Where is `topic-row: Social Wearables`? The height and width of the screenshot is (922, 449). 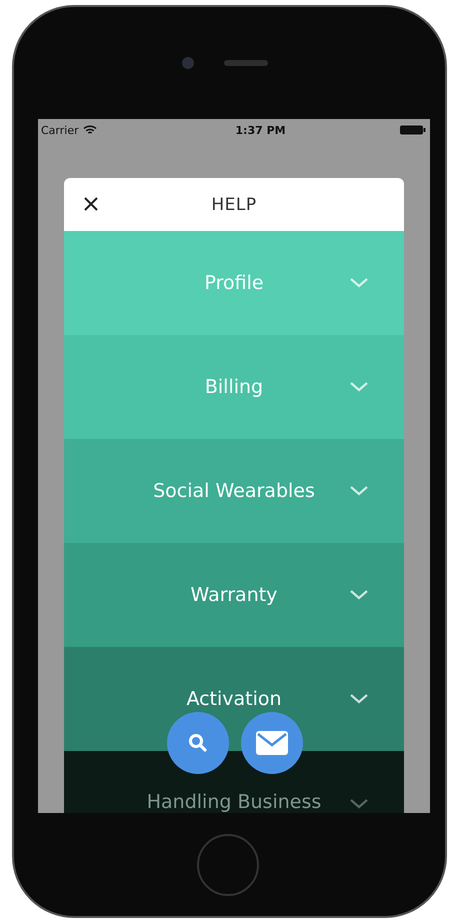
topic-row: Social Wearables is located at coordinates (234, 491).